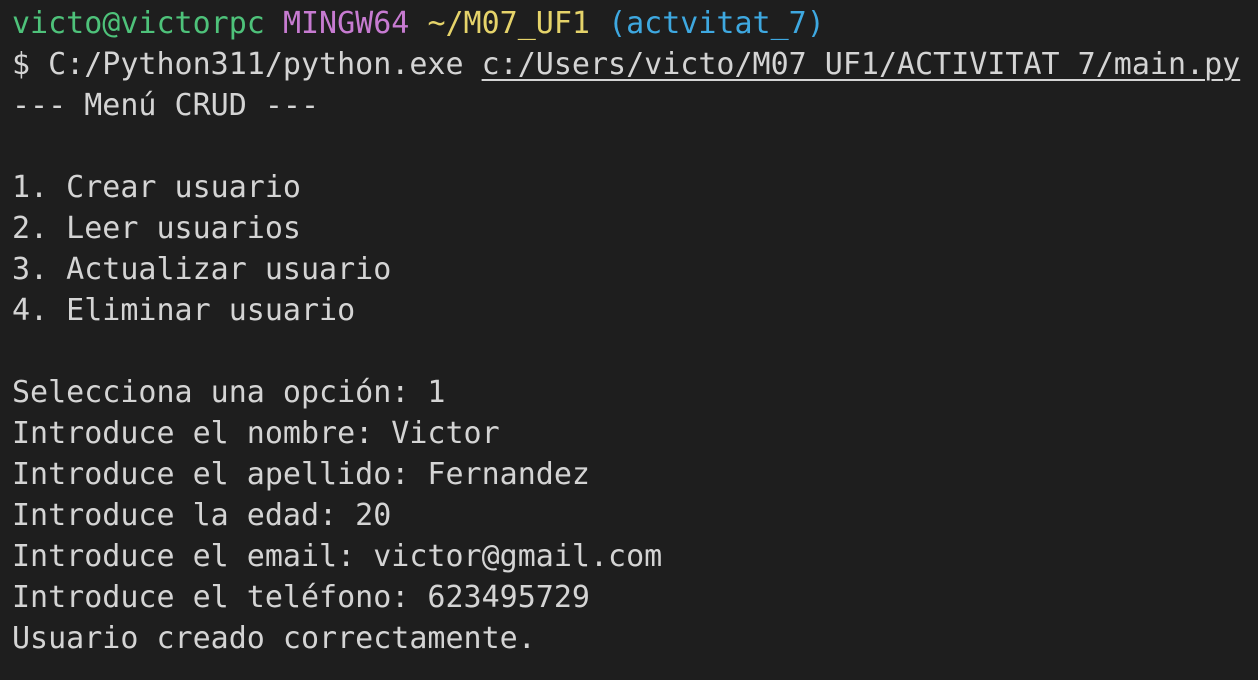  I want to click on prompt-env: MINGW64, so click(346, 23).